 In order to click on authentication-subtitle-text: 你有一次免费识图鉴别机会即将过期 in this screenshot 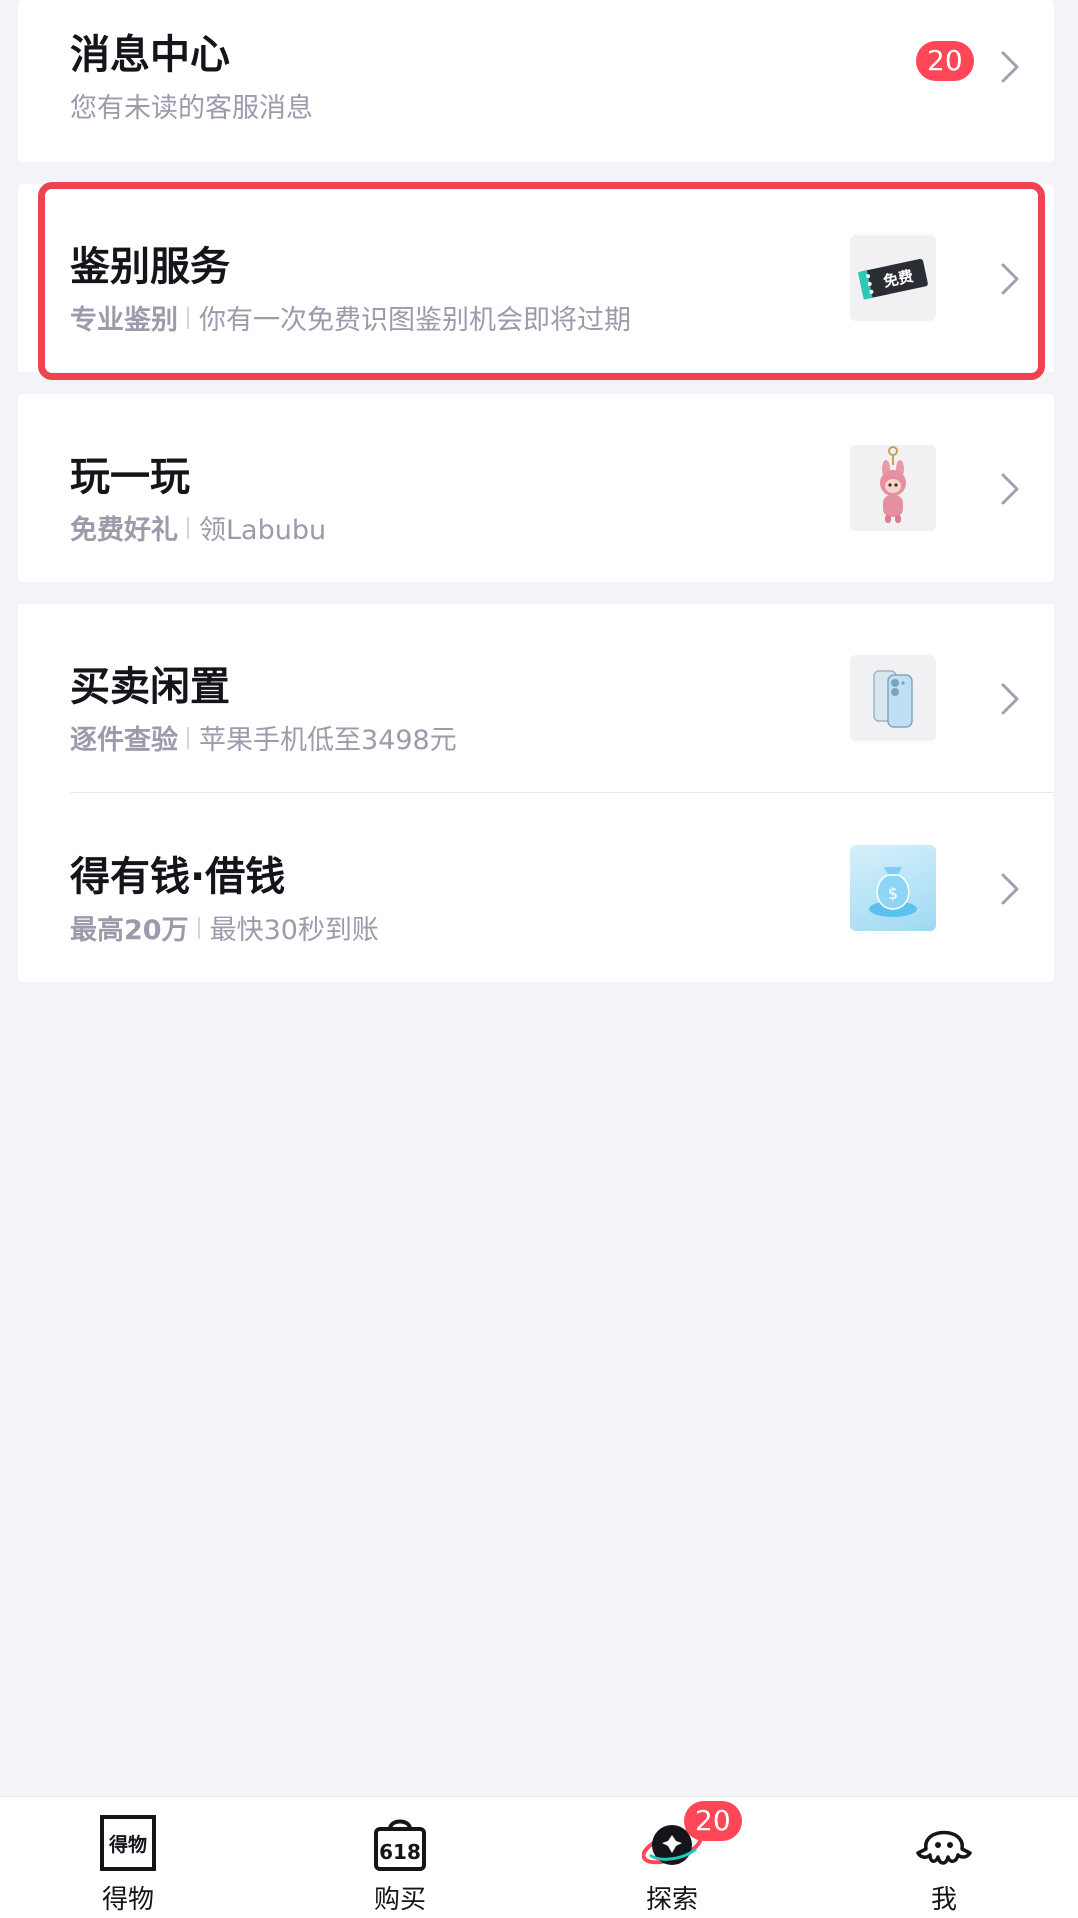, I will do `click(415, 320)`.